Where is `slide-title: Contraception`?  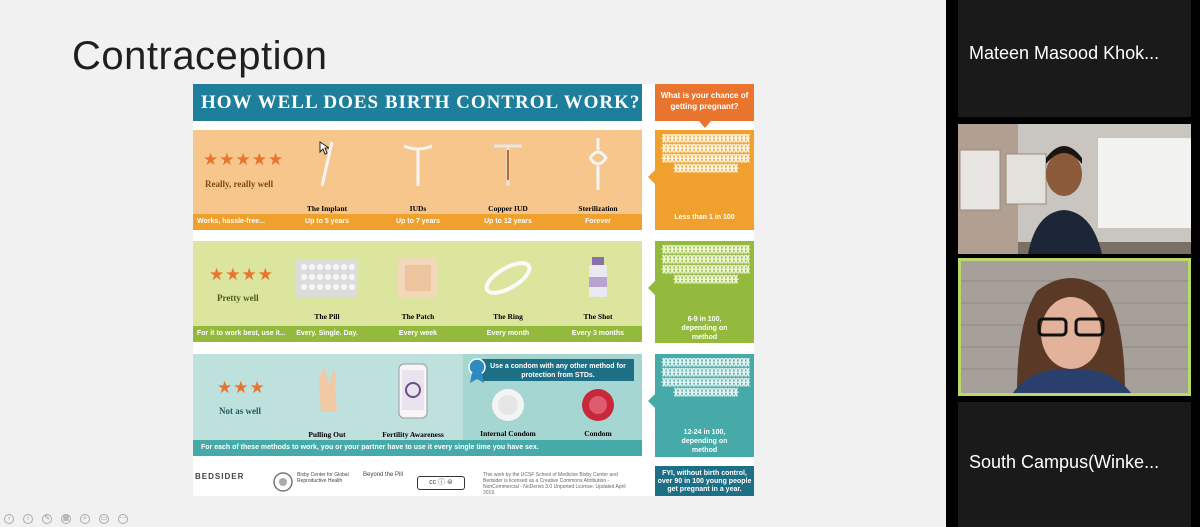 slide-title: Contraception is located at coordinates (200, 56).